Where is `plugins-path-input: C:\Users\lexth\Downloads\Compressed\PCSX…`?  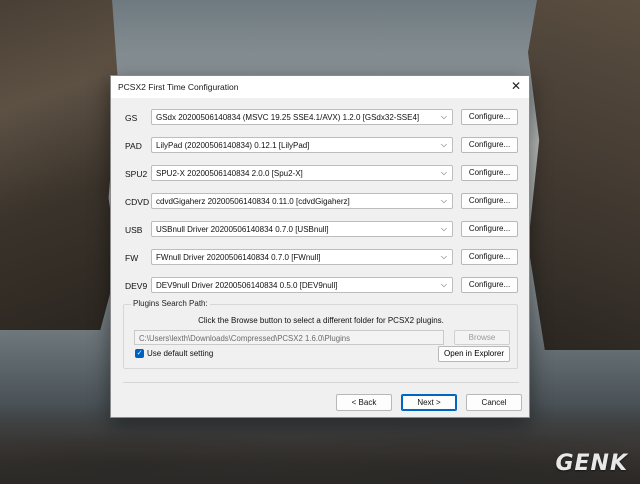
plugins-path-input: C:\Users\lexth\Downloads\Compressed\PCSX… is located at coordinates (289, 337).